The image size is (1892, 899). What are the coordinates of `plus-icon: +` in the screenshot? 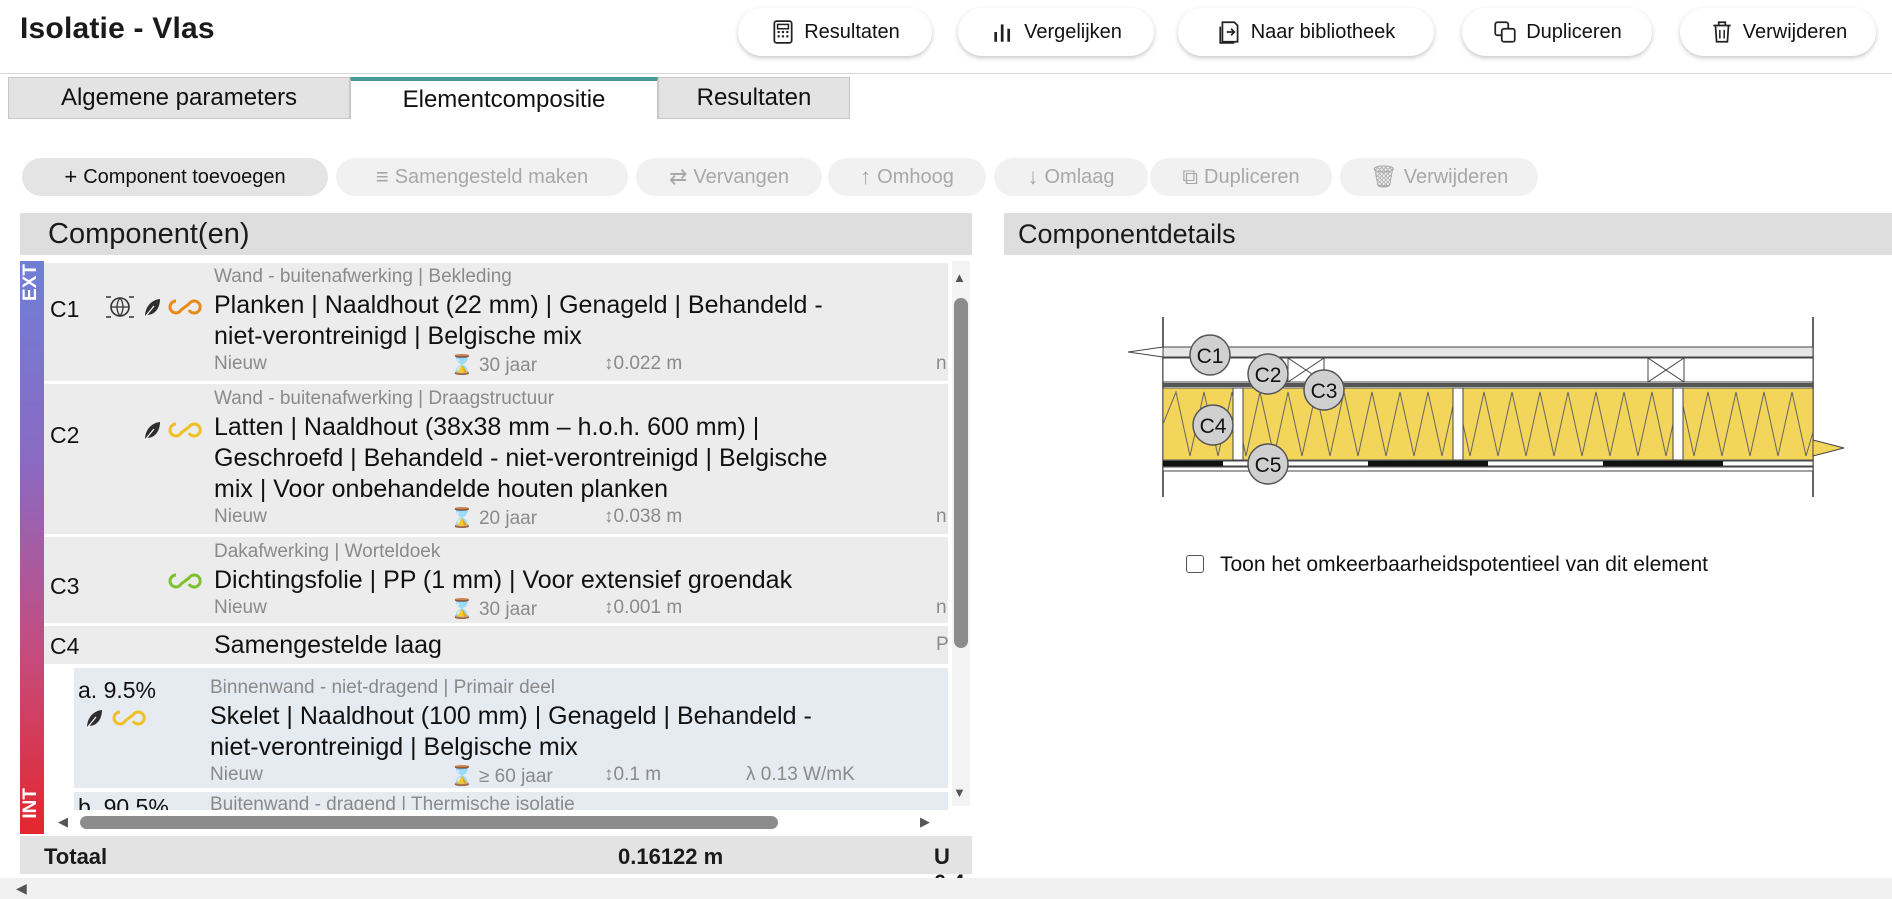 It's located at (71, 176).